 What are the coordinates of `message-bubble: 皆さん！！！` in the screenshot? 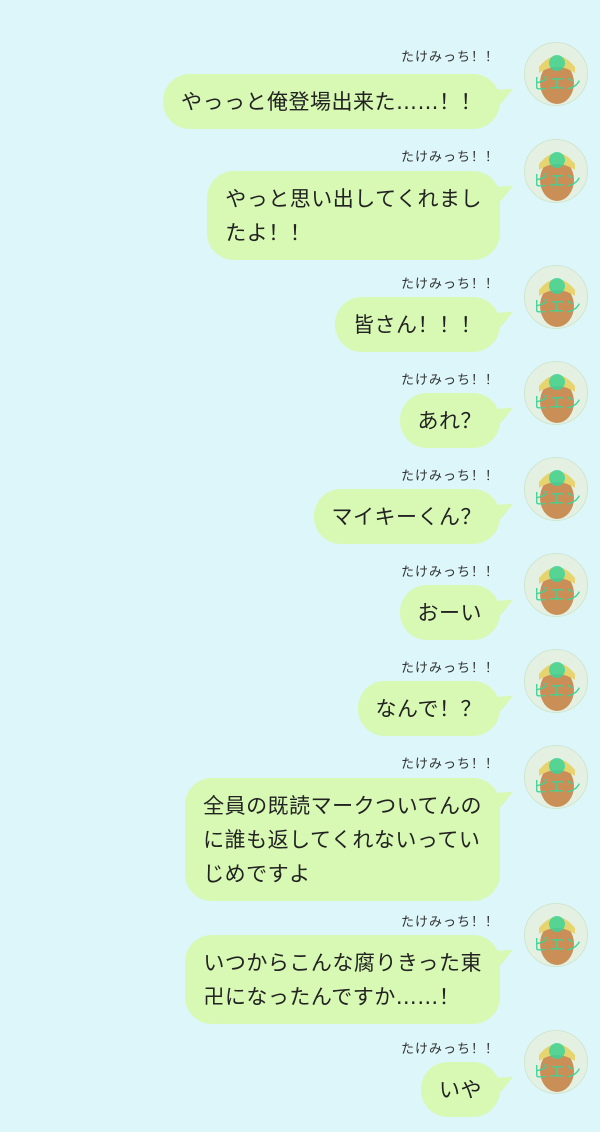 It's located at (417, 324).